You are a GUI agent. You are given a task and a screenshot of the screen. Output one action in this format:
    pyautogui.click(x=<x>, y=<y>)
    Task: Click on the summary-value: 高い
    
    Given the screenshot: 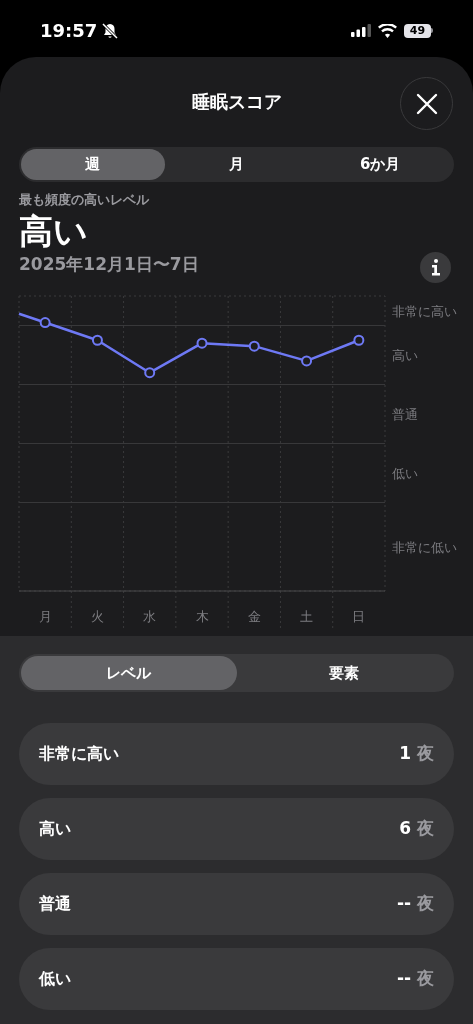 What is the action you would take?
    pyautogui.click(x=54, y=230)
    